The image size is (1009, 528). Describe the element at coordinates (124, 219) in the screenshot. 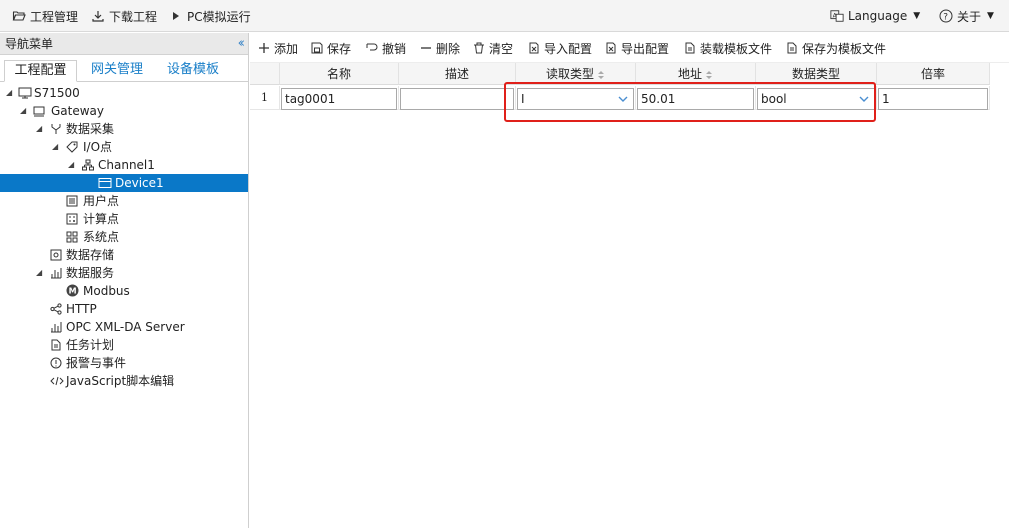

I see `tree-node-calc-points: 计算点` at that location.